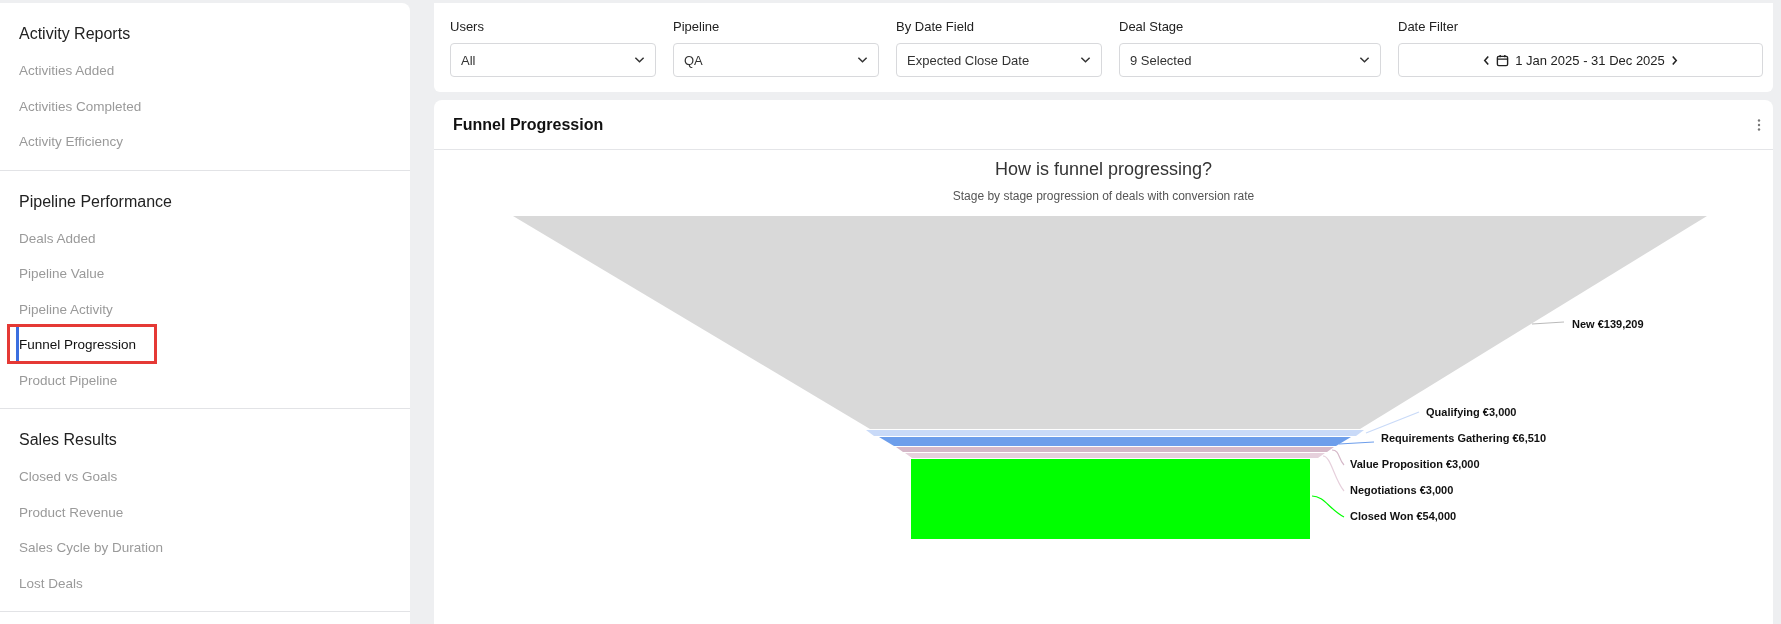 Image resolution: width=1781 pixels, height=624 pixels. What do you see at coordinates (66, 309) in the screenshot?
I see `sidebar-item: Pipeline Activity` at bounding box center [66, 309].